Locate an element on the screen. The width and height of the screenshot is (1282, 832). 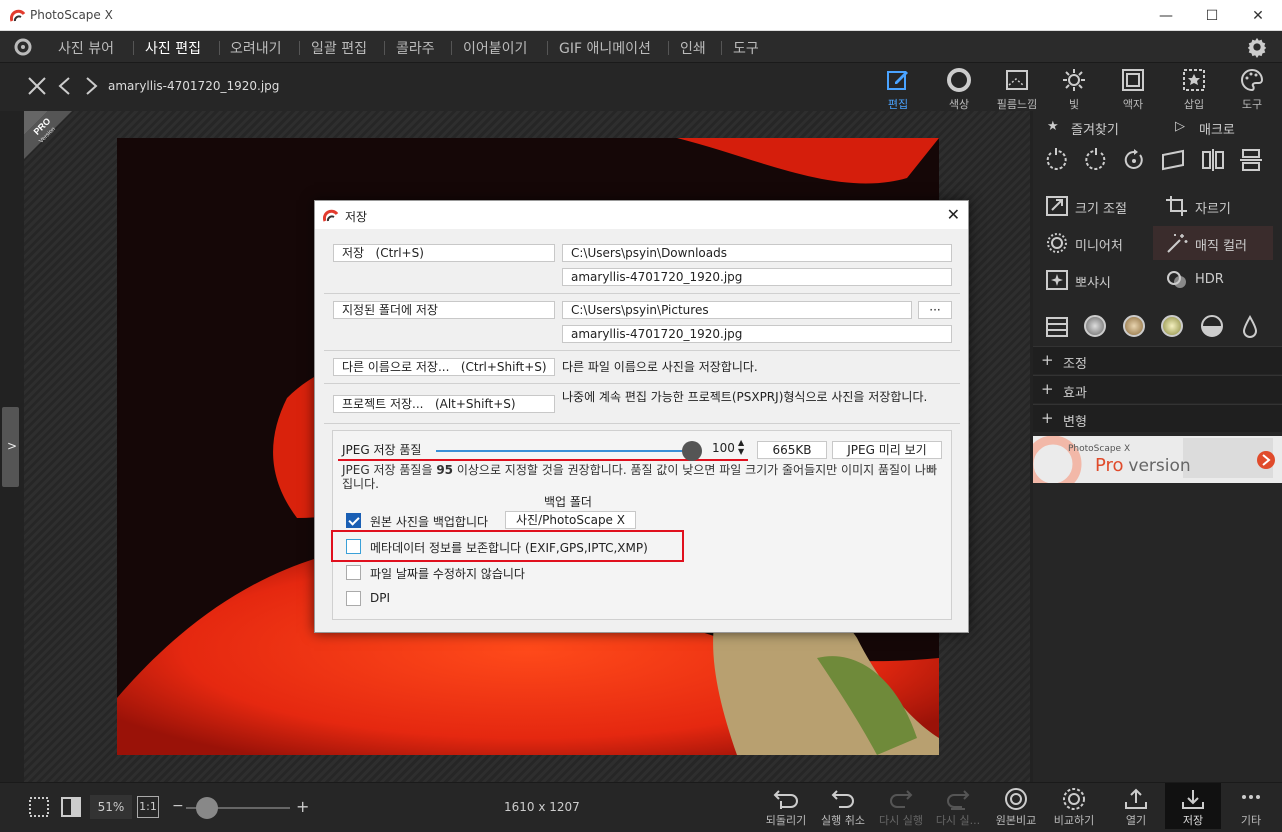
flip-vertical-icon is located at coordinates (1251, 160).